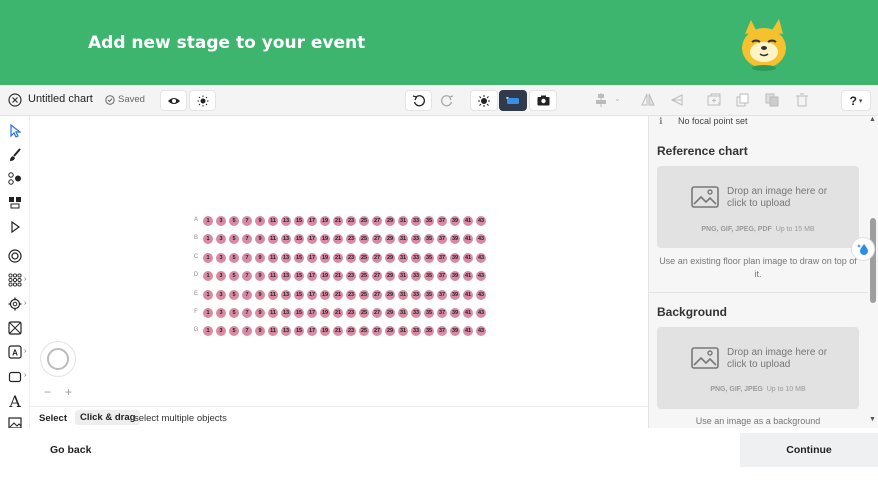 The image size is (878, 494). Describe the element at coordinates (15, 328) in the screenshot. I see `area-tool` at that location.